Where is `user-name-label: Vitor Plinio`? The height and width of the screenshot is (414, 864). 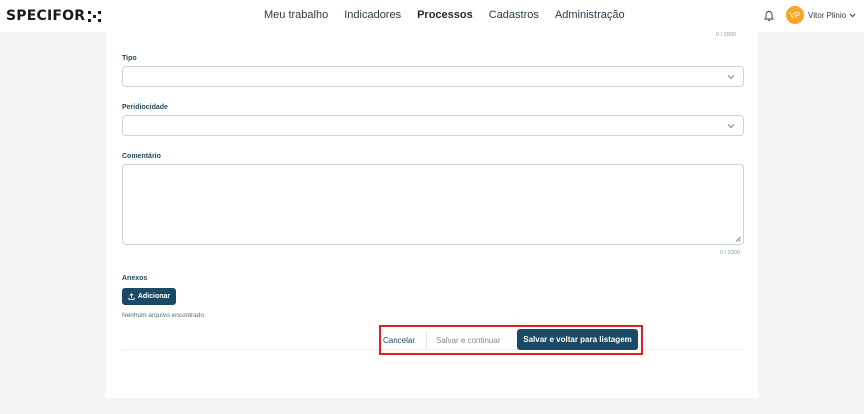 user-name-label: Vitor Plinio is located at coordinates (827, 15).